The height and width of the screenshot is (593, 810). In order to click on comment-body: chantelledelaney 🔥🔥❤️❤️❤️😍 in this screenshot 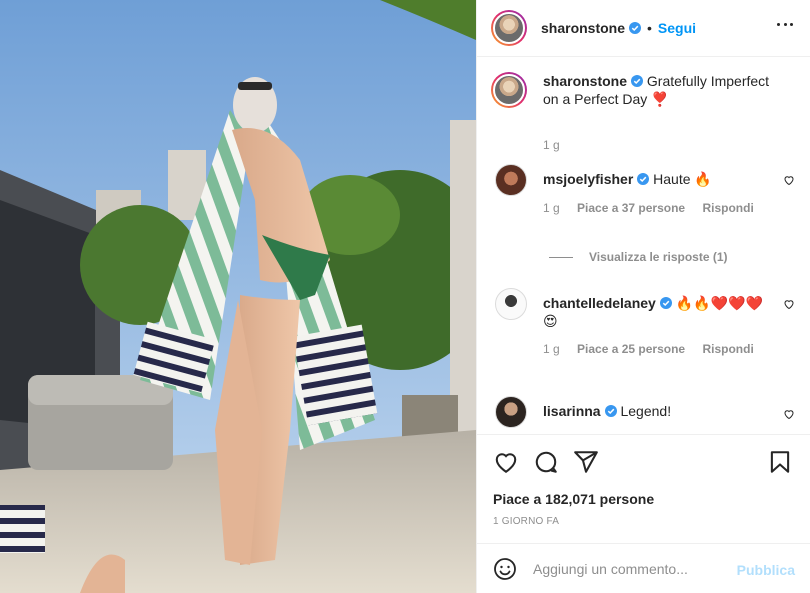, I will do `click(653, 312)`.